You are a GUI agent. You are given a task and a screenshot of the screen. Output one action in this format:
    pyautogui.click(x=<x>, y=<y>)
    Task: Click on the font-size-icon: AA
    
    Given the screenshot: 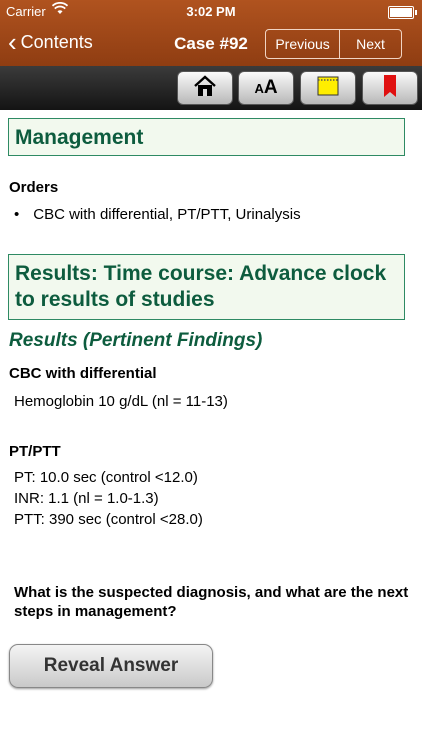 What is the action you would take?
    pyautogui.click(x=266, y=87)
    